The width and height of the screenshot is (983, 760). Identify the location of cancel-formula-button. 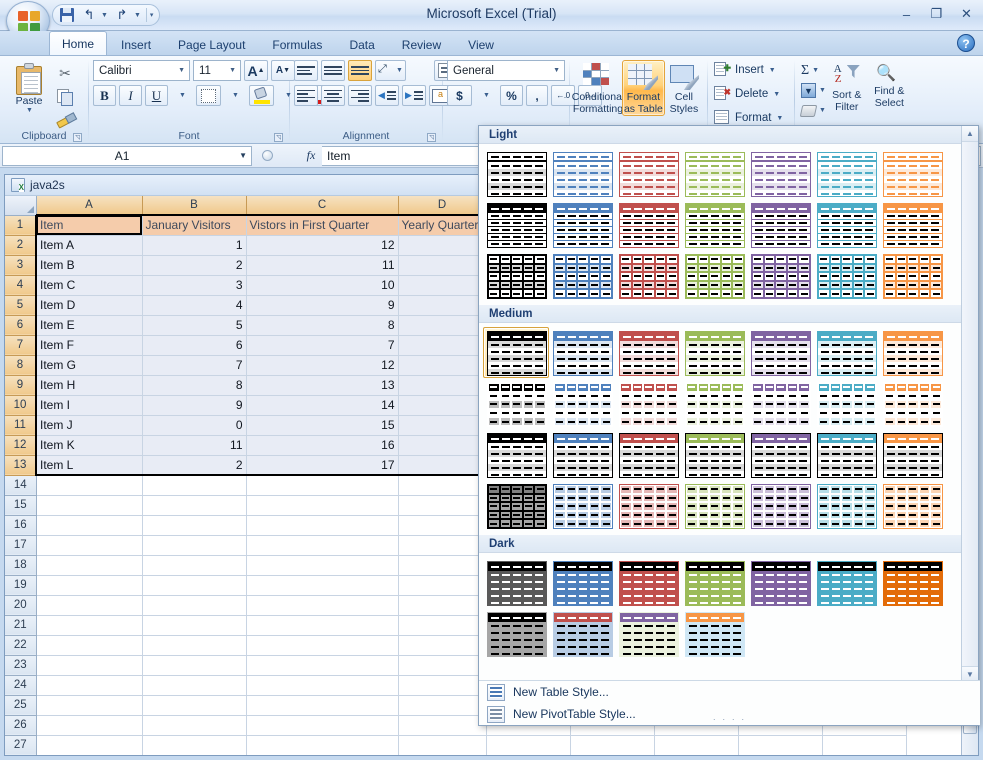
(267, 156).